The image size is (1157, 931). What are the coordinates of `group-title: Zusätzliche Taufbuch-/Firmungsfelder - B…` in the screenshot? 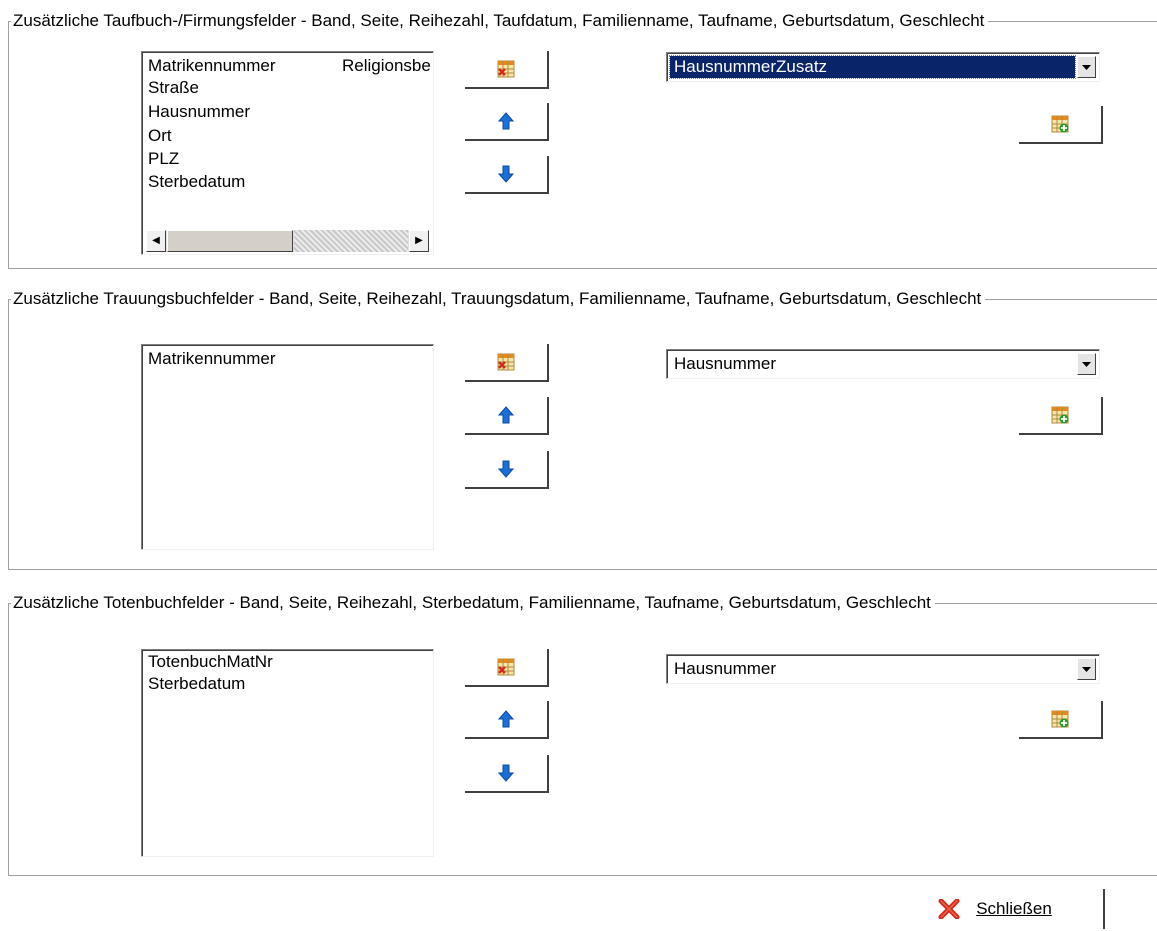 It's located at (500, 21).